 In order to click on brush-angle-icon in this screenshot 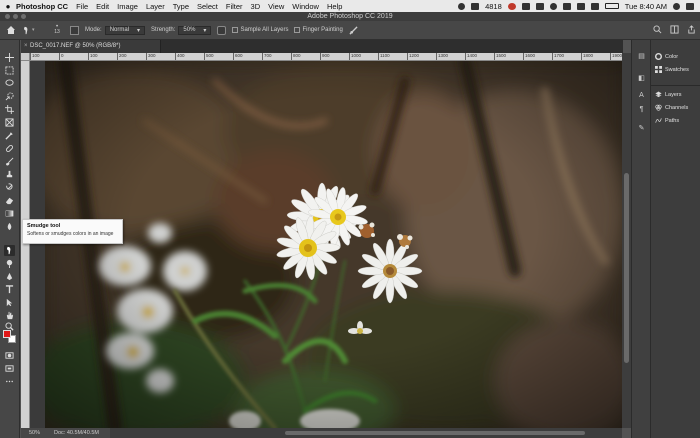, I will do `click(353, 30)`.